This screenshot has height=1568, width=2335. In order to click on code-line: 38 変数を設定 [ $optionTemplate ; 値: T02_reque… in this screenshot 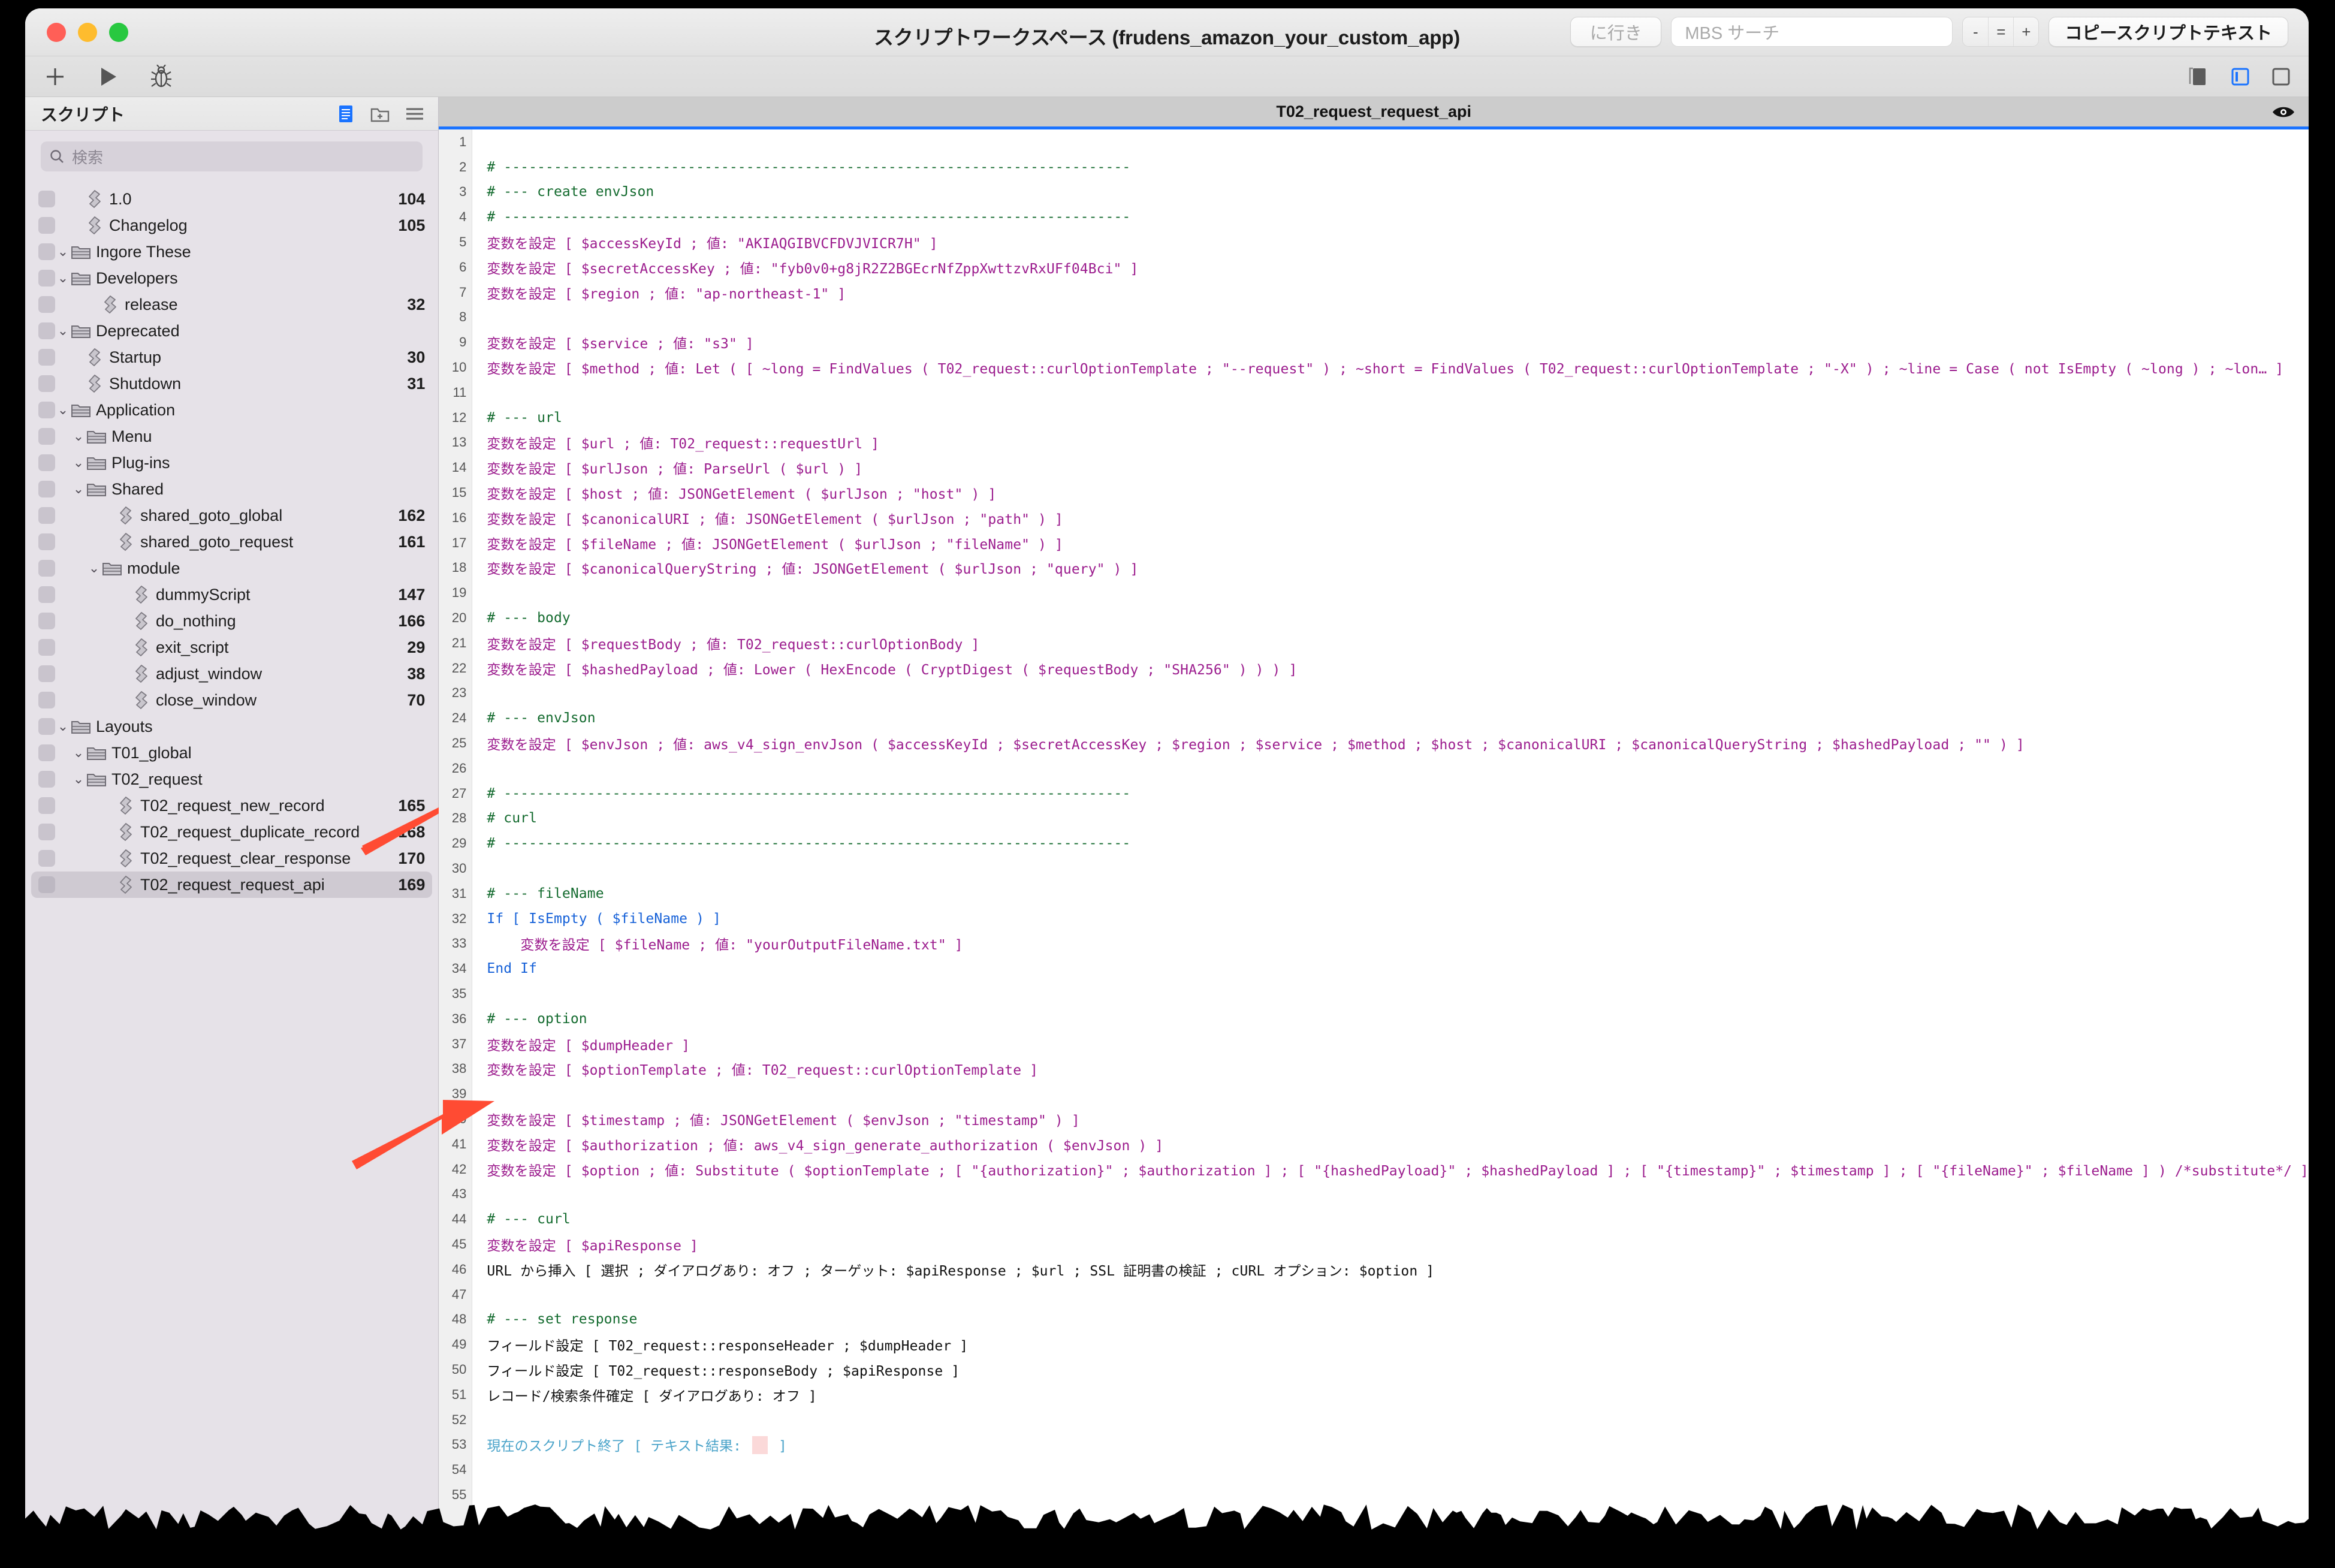, I will do `click(1374, 1068)`.